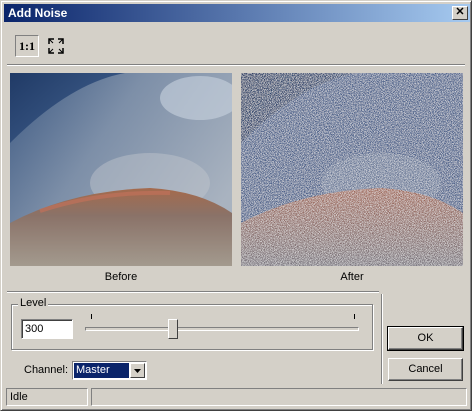 The image size is (472, 411). What do you see at coordinates (47, 397) in the screenshot?
I see `status-text: Idle` at bounding box center [47, 397].